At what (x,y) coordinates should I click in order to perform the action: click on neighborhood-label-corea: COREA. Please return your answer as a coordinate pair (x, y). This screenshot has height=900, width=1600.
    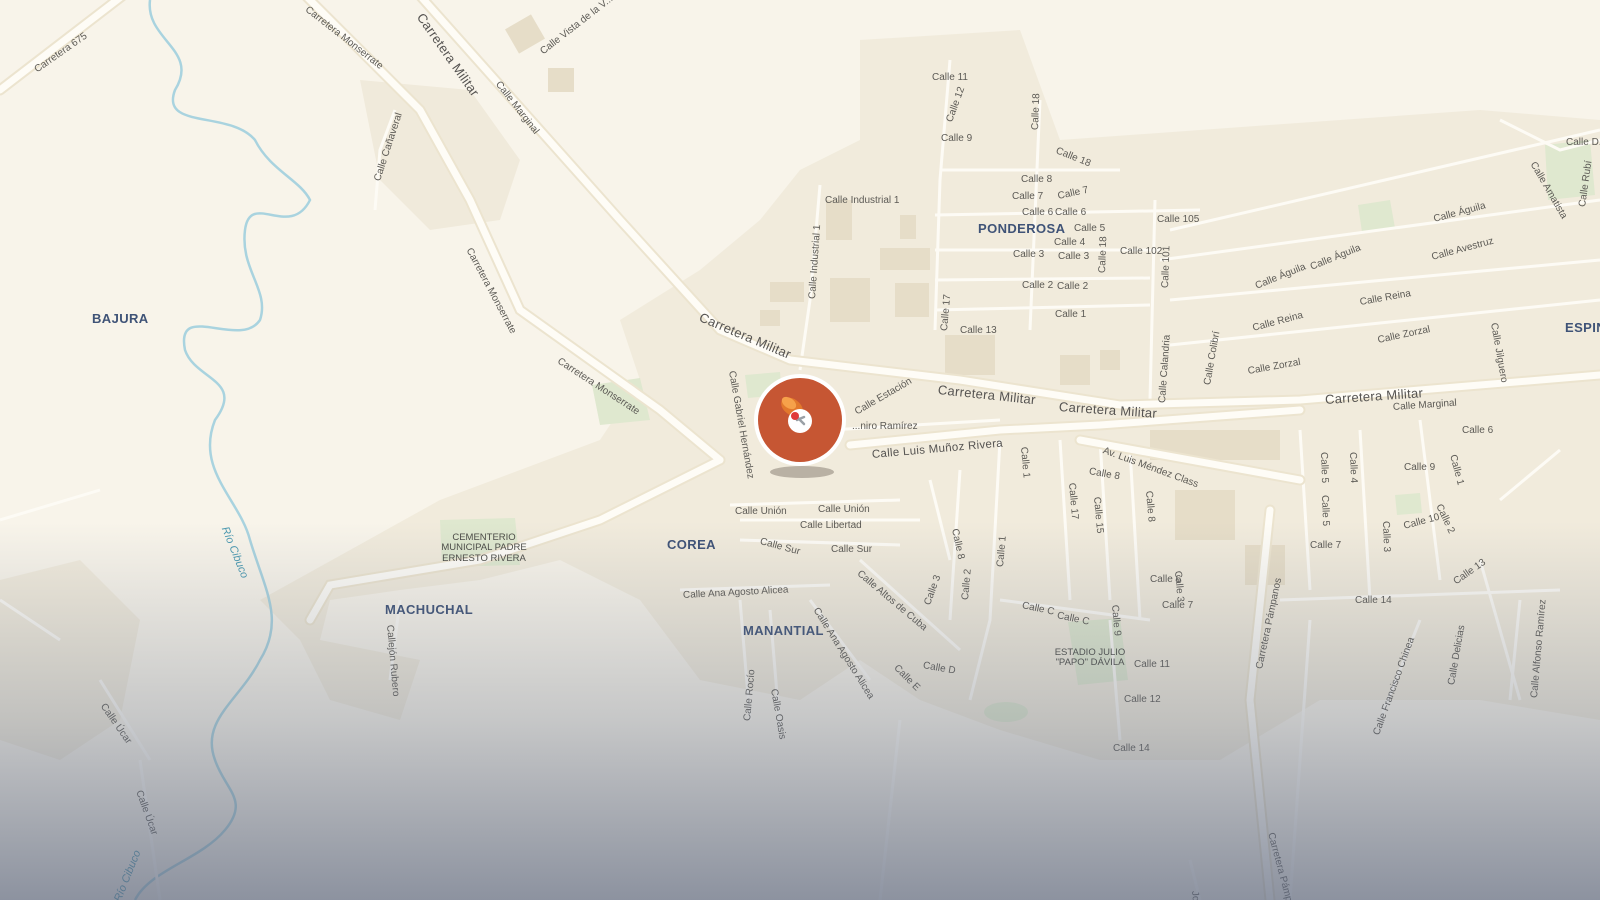
    Looking at the image, I should click on (691, 544).